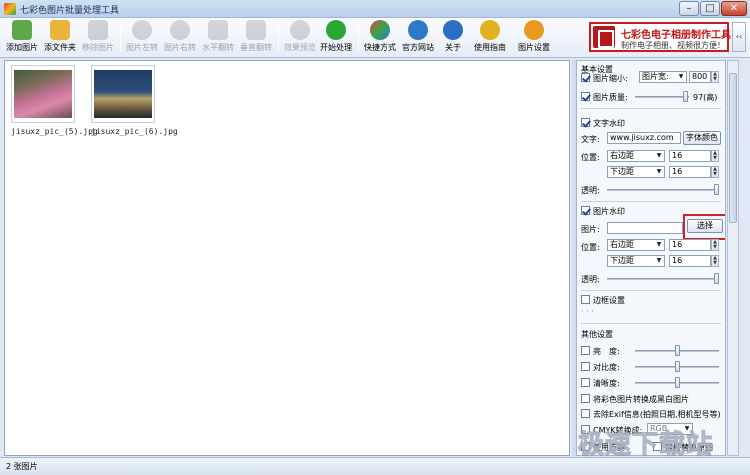 This screenshot has height=475, width=750. What do you see at coordinates (218, 38) in the screenshot?
I see `flip-horizontal-button: 水平翻转` at bounding box center [218, 38].